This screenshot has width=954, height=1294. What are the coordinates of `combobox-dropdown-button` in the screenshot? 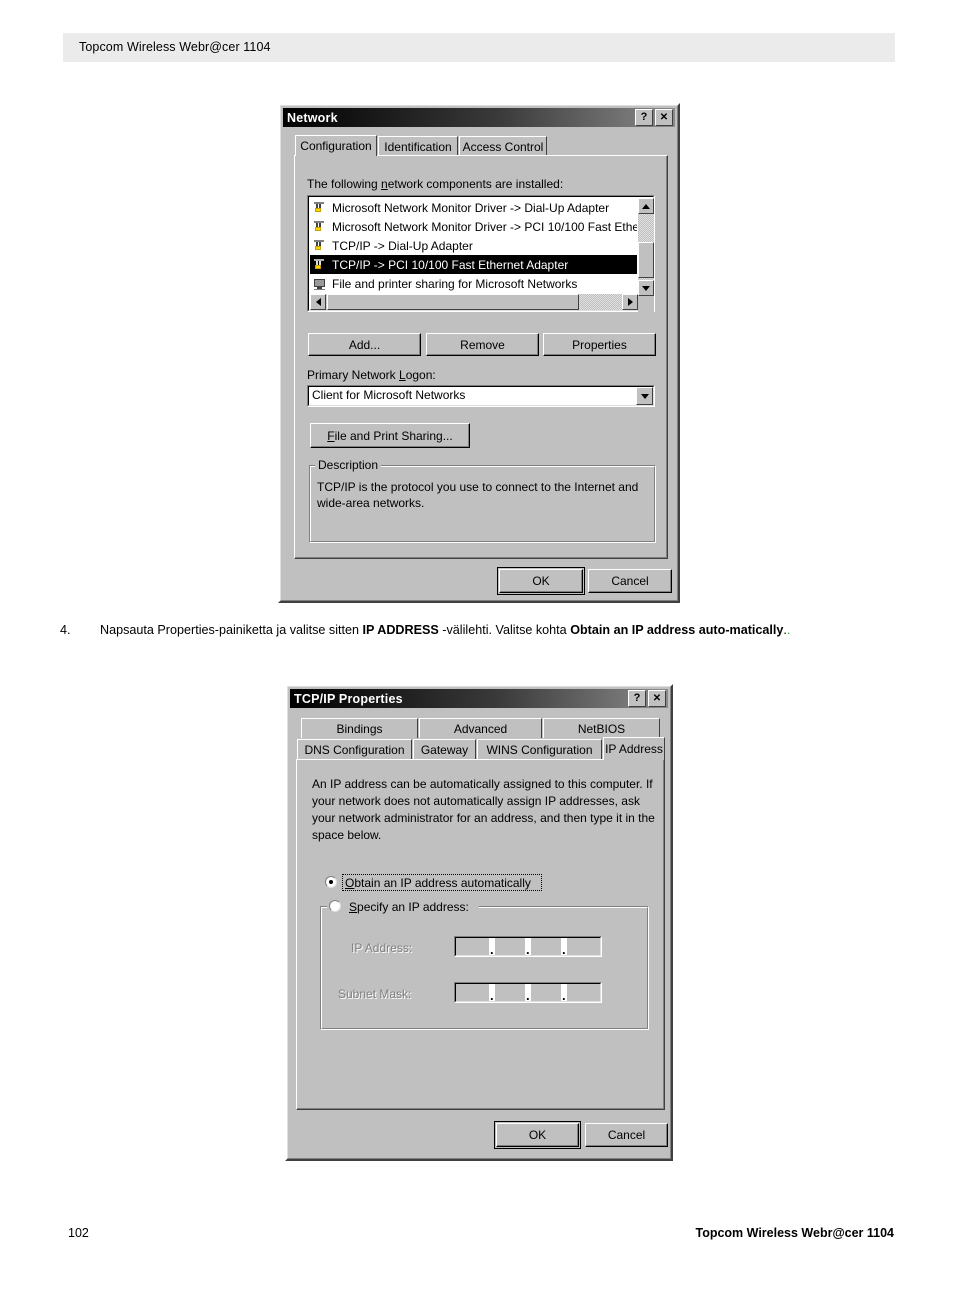 It's located at (644, 396).